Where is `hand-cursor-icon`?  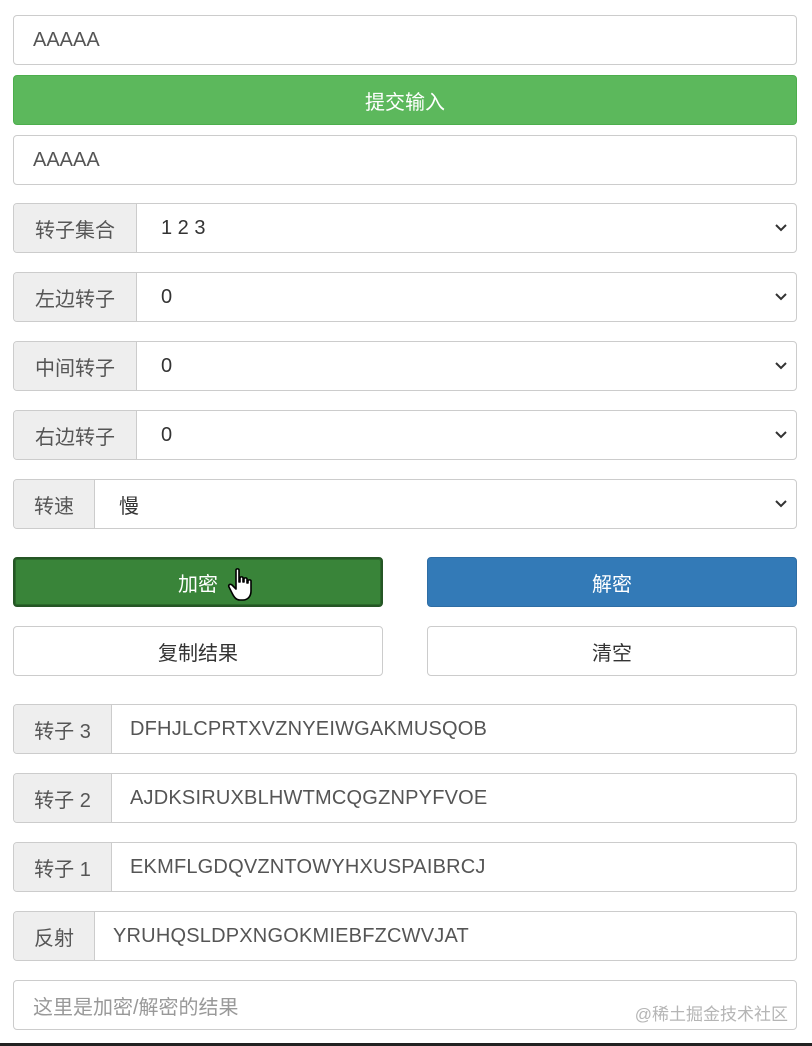
hand-cursor-icon is located at coordinates (239, 584).